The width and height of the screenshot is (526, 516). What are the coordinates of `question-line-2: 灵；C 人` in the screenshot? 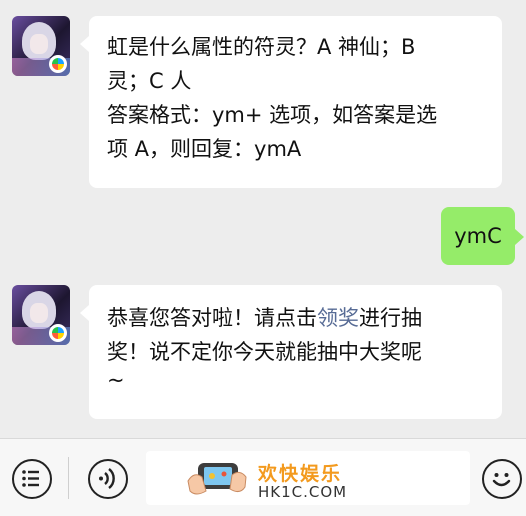 It's located at (149, 81).